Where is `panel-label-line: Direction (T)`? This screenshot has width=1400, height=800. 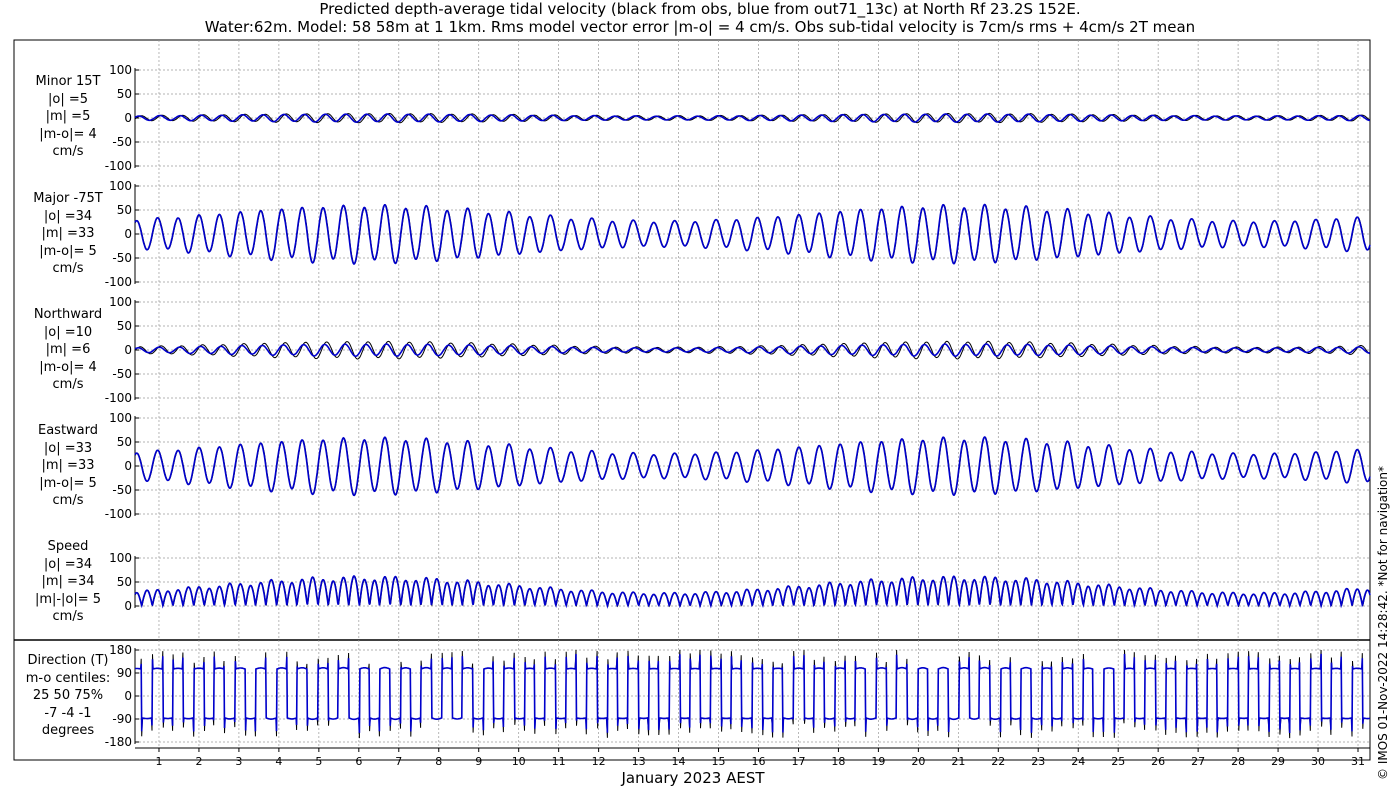
panel-label-line: Direction (T) is located at coordinates (68, 661).